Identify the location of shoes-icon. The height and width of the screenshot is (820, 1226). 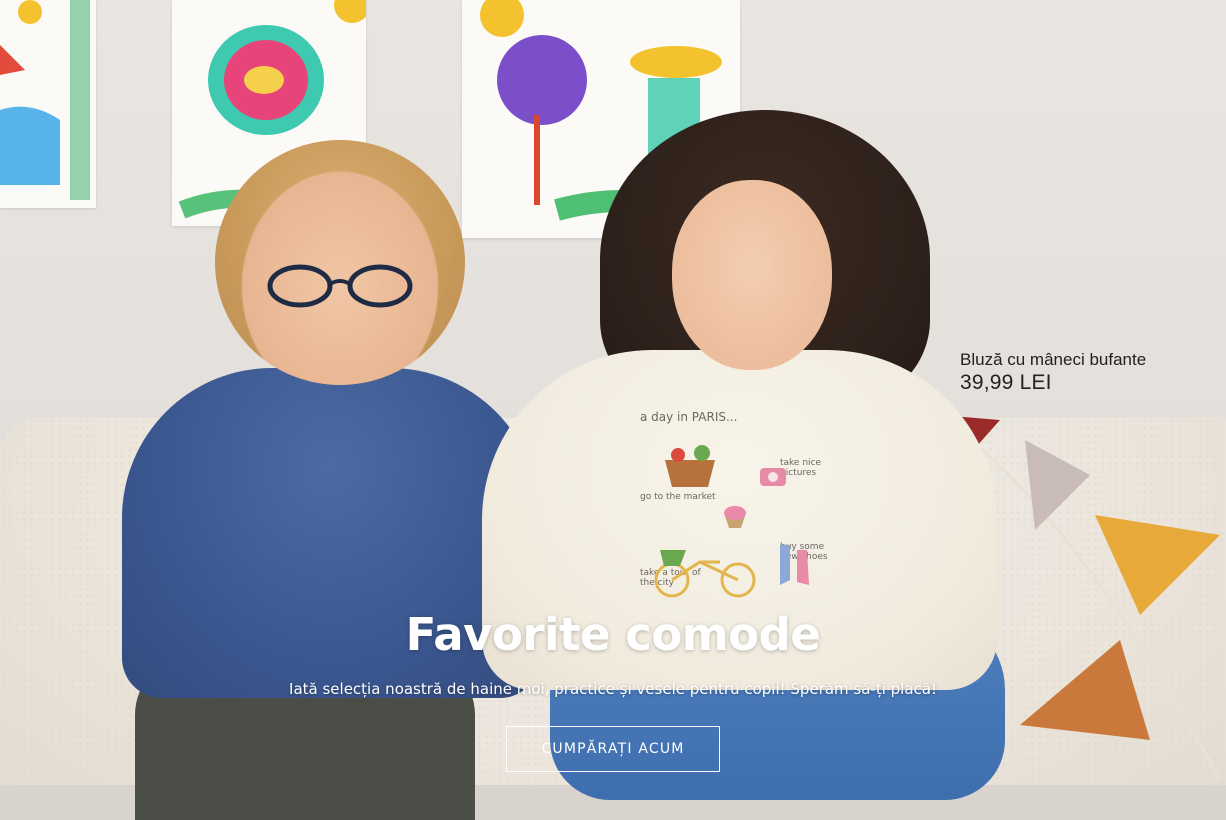
(794, 565).